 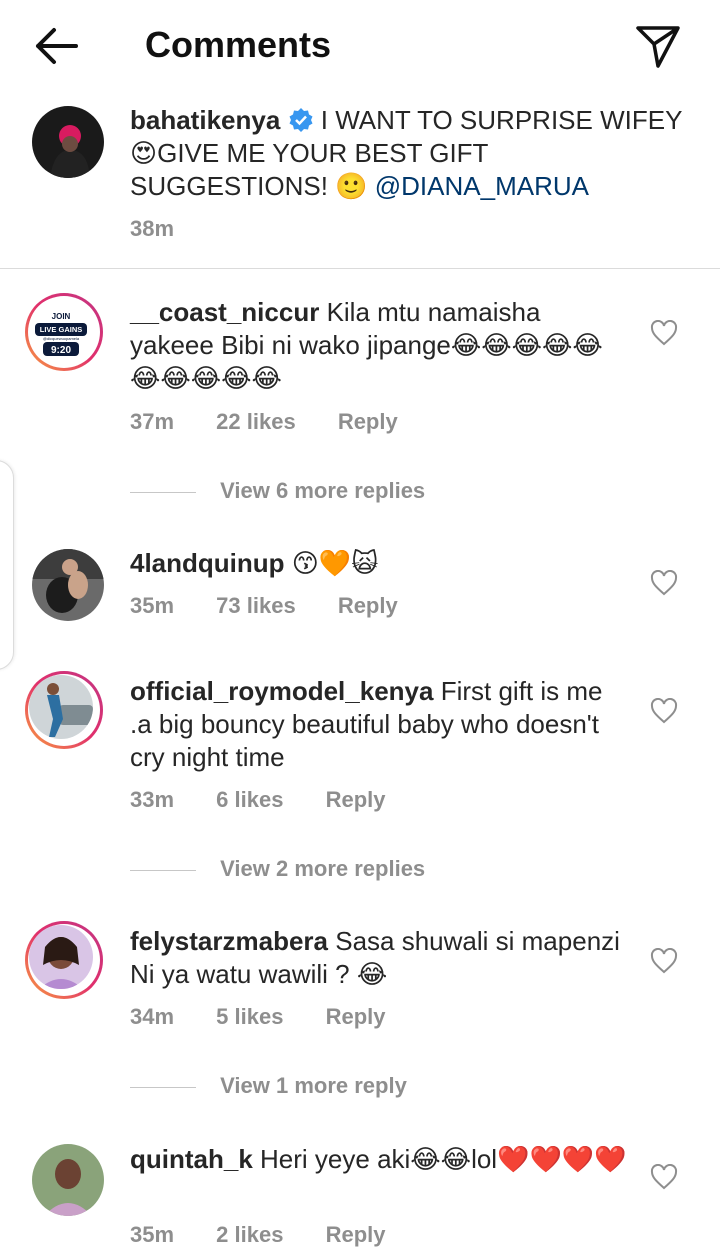 I want to click on comment-meta: 34m 5 likes Reply, so click(x=276, y=1017).